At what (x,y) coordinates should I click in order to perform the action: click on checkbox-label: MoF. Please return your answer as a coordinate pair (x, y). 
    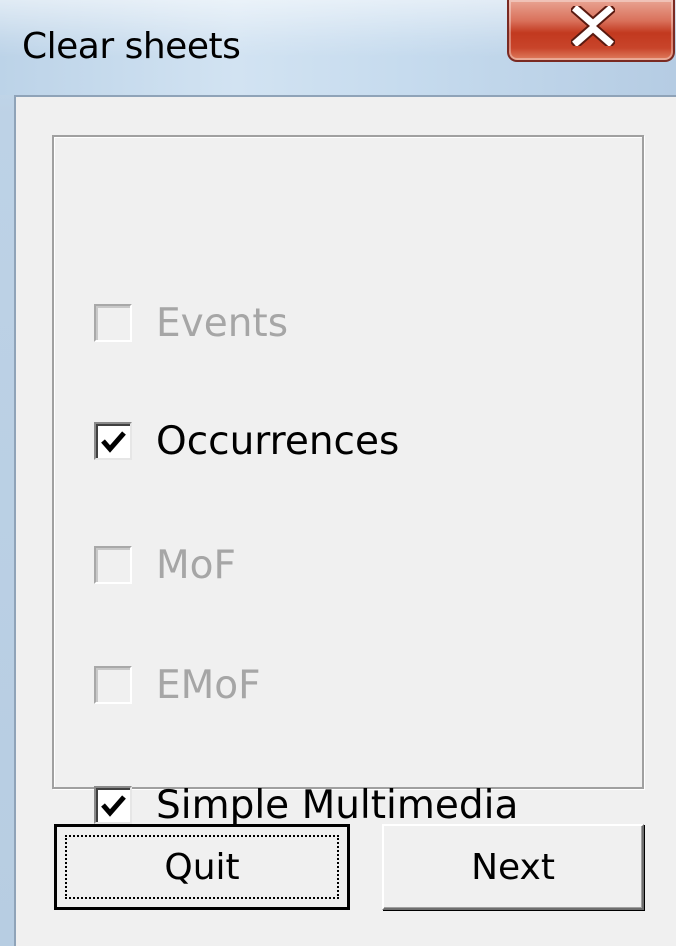
    Looking at the image, I should click on (196, 565).